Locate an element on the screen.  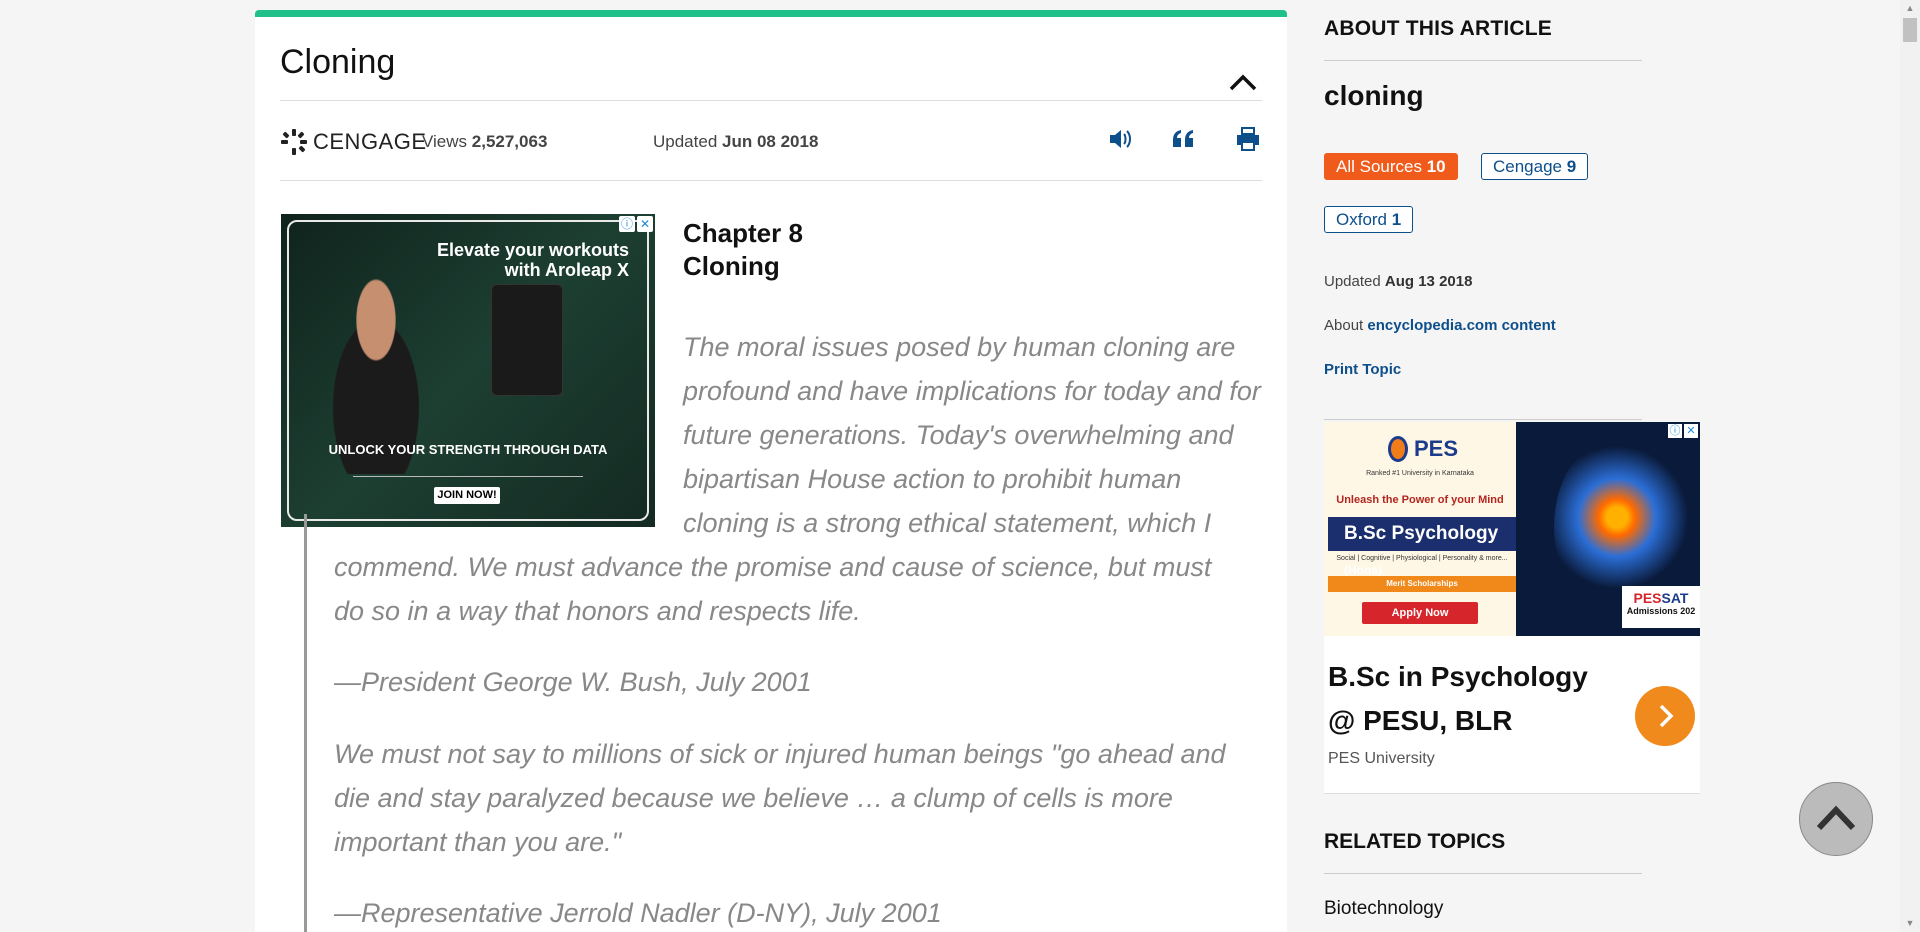
collapse-button is located at coordinates (1243, 83).